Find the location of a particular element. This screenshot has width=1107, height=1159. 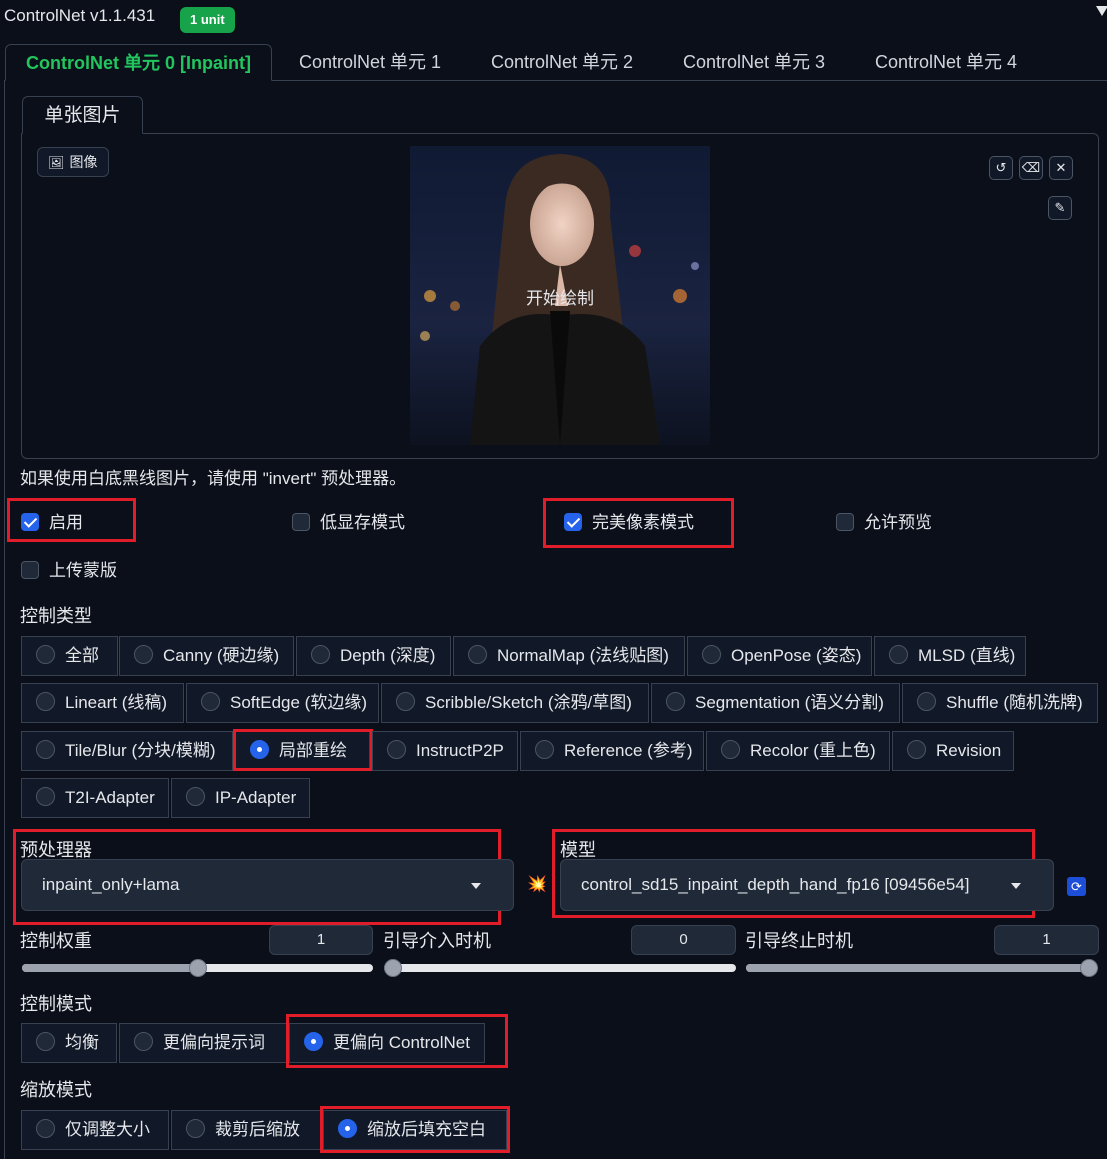

option-label: Segmentation (语义分割) is located at coordinates (789, 702).